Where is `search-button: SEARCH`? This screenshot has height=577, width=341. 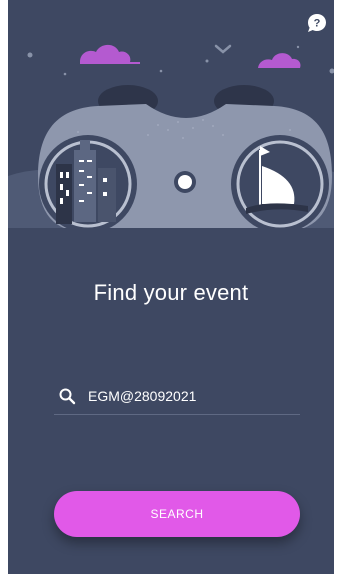 search-button: SEARCH is located at coordinates (177, 514).